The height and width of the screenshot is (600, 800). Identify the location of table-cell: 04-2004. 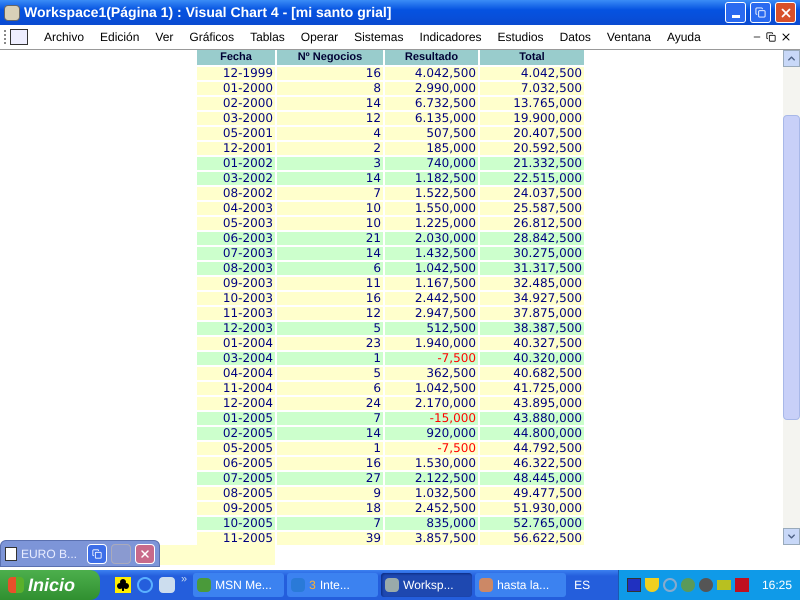
(236, 373).